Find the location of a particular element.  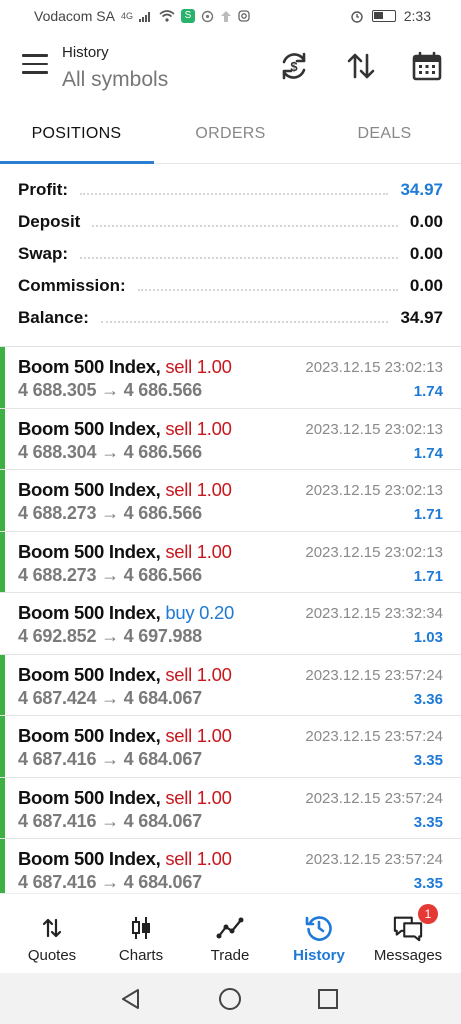

recents-button is located at coordinates (328, 999).